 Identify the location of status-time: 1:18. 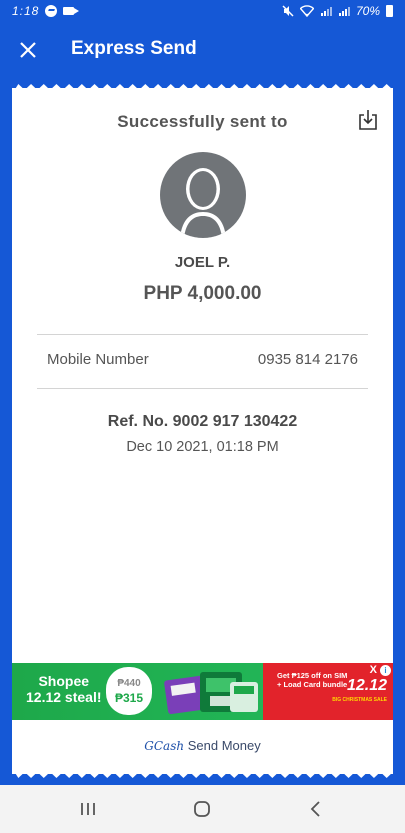
(26, 11).